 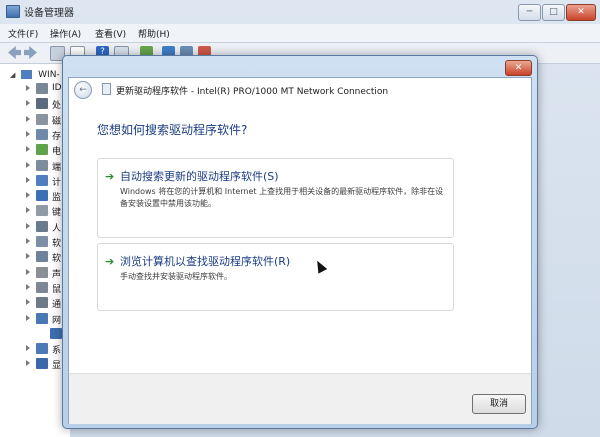 What do you see at coordinates (42, 303) in the screenshot?
I see `usb-controller-icon` at bounding box center [42, 303].